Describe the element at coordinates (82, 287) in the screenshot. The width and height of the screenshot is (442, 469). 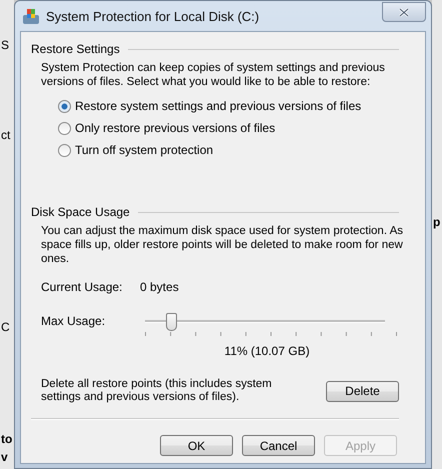
I see `field-label: Current Usage:` at that location.